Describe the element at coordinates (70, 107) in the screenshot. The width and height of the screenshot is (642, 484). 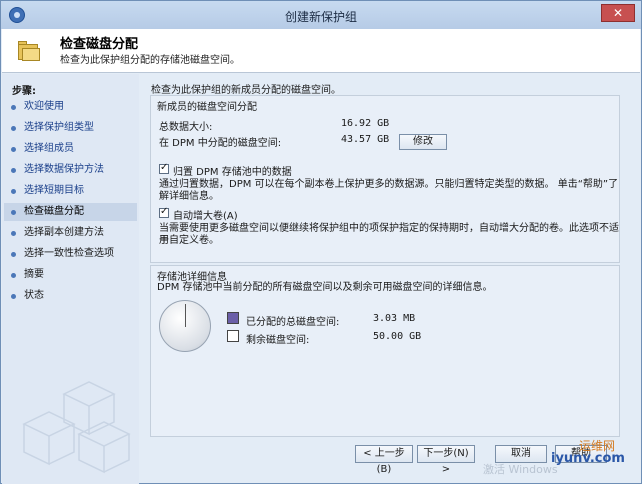
I see `sidebar-item-welcome: 欢迎使用` at that location.